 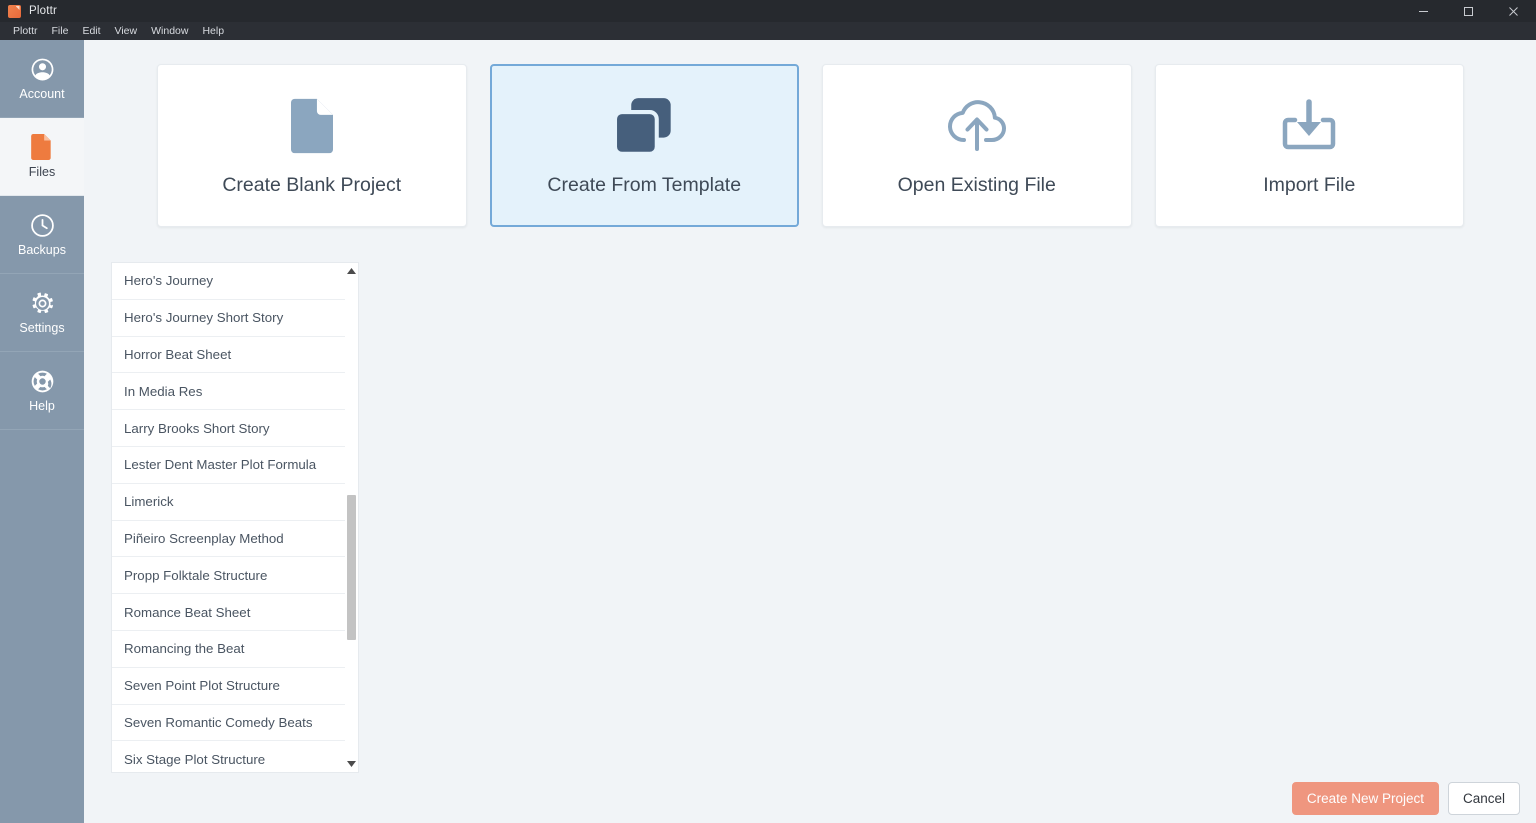 I want to click on scrollbar-thumb, so click(x=351, y=567).